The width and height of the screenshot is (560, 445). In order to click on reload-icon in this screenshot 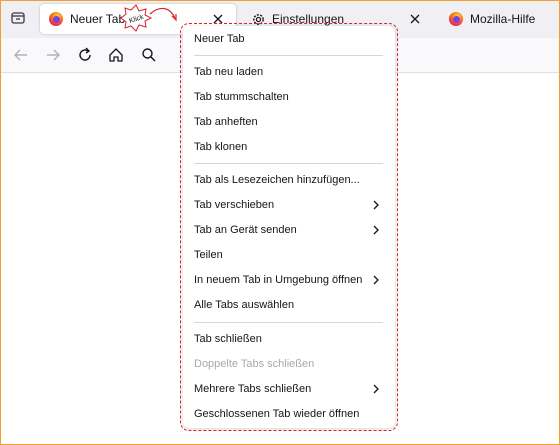, I will do `click(85, 54)`.